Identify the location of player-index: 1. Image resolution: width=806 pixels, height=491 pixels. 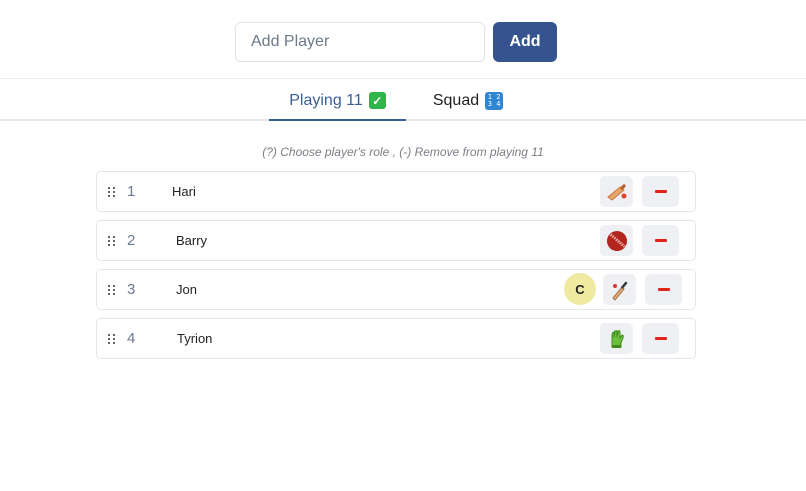
(131, 191).